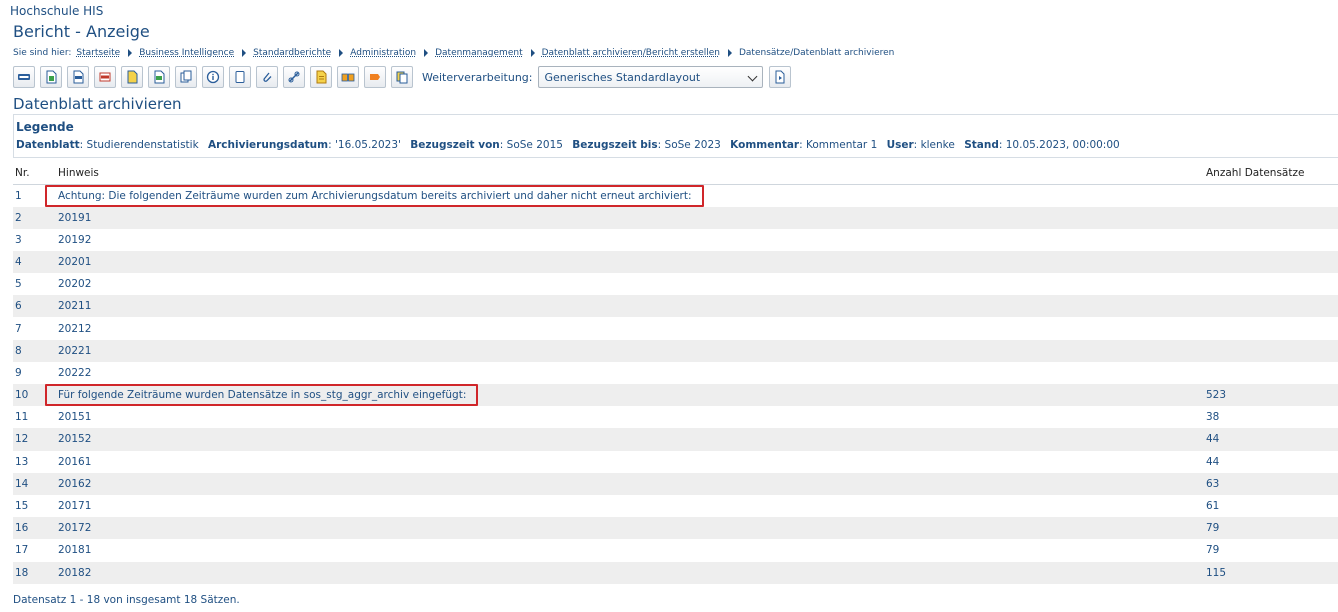 This screenshot has height=612, width=1338. What do you see at coordinates (981, 145) in the screenshot?
I see `legend-label-stand: Stand` at bounding box center [981, 145].